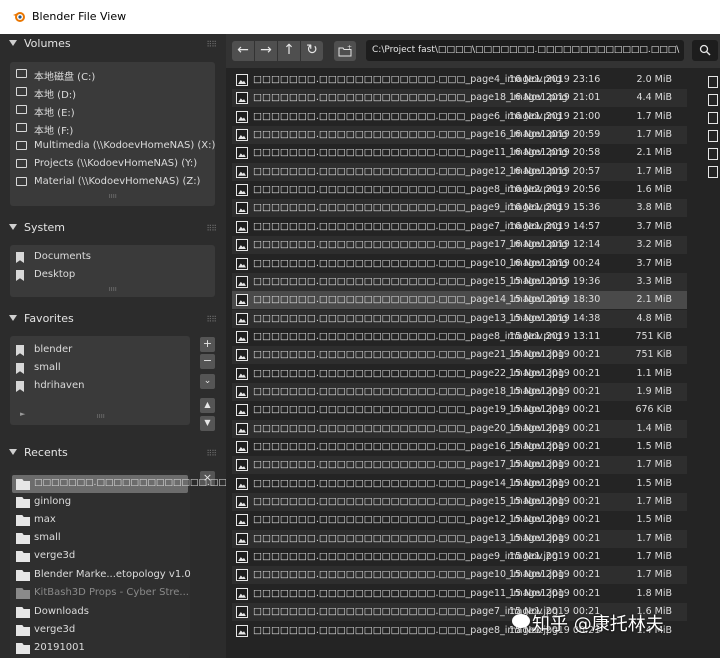  I want to click on remove-favorite-button: −, so click(207, 361).